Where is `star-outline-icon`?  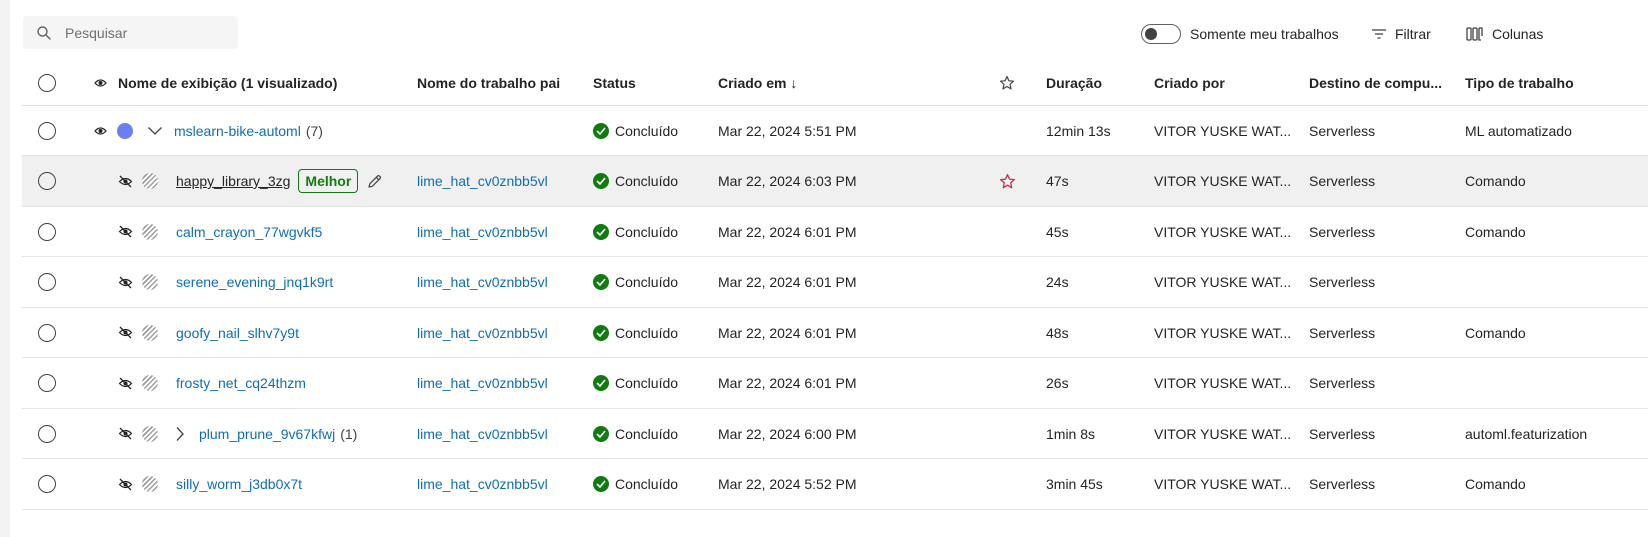
star-outline-icon is located at coordinates (1007, 83).